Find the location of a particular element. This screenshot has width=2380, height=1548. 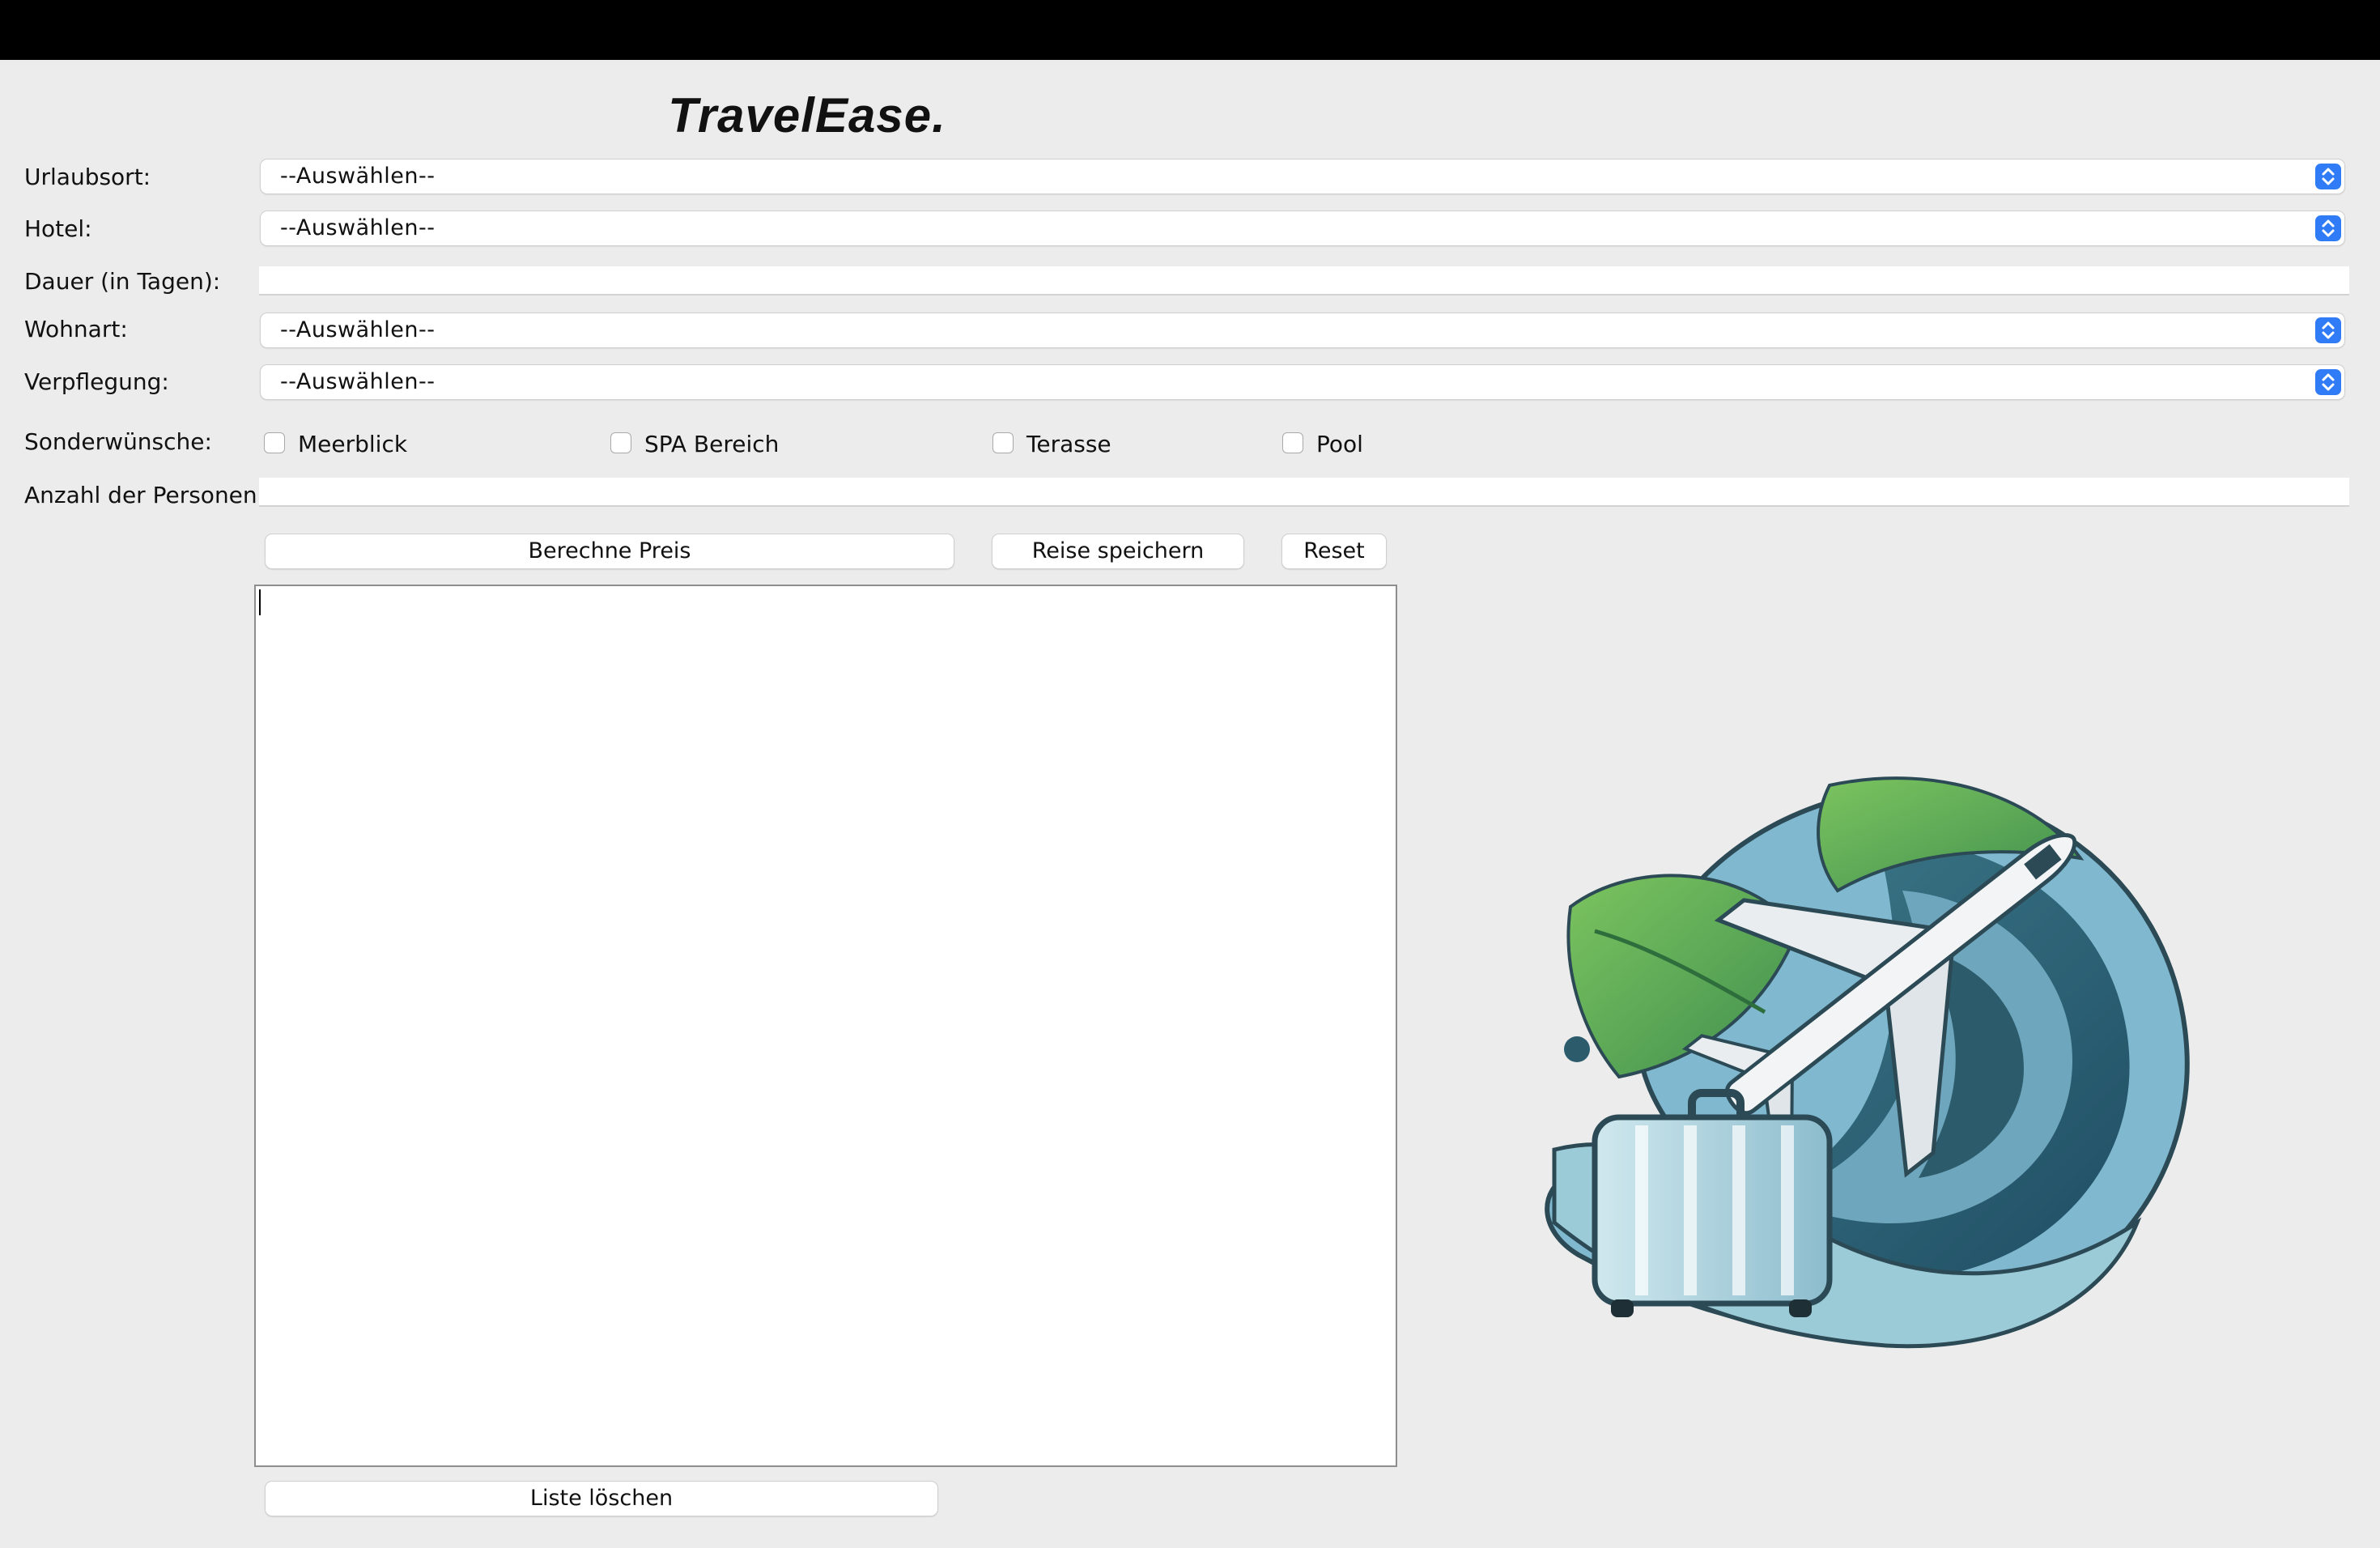

clear-list-button: Liste löschen is located at coordinates (602, 1499).